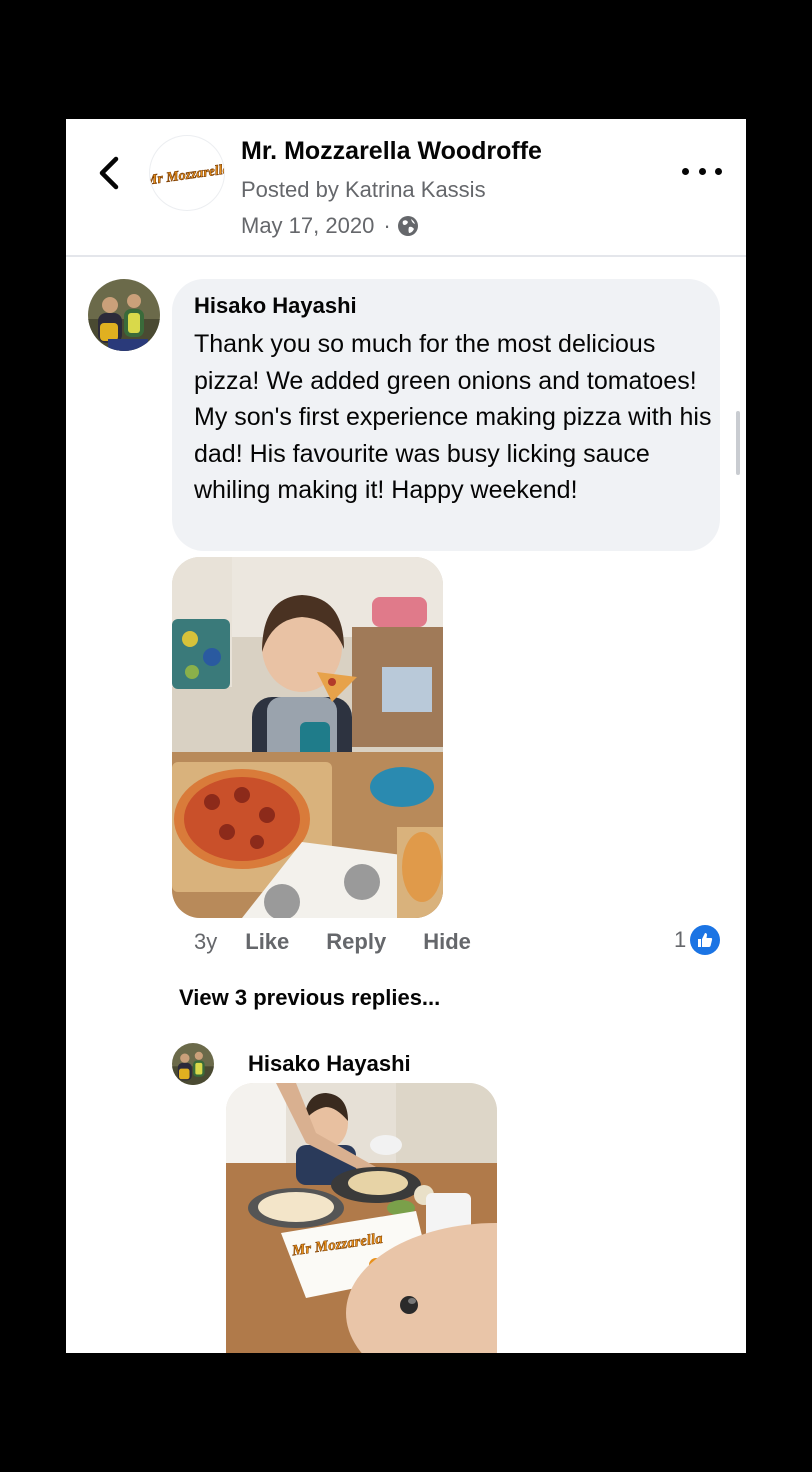 The width and height of the screenshot is (812, 1472). Describe the element at coordinates (205, 942) in the screenshot. I see `comment-age: 3y` at that location.